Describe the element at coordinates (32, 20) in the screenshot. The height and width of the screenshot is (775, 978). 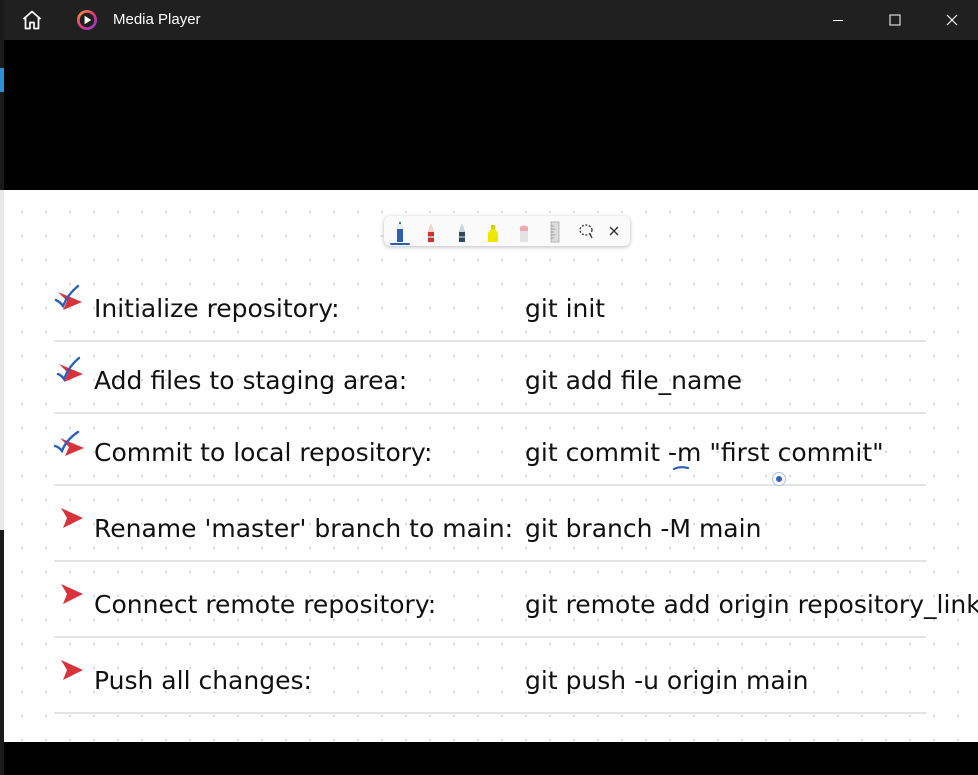
I see `home-icon` at that location.